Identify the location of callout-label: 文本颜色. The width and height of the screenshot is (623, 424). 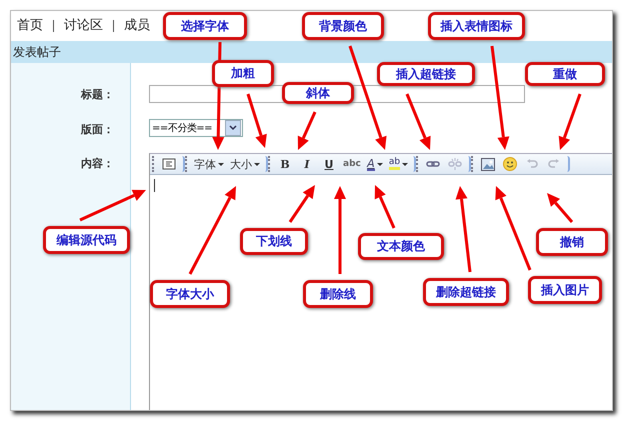
(401, 246).